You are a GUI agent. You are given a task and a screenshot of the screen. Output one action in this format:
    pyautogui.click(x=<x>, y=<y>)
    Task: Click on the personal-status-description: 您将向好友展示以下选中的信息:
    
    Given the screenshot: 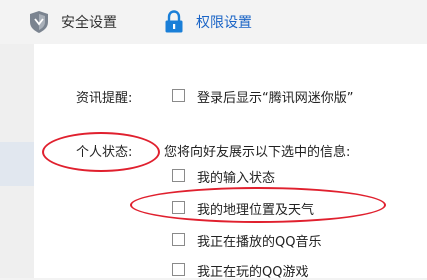 What is the action you would take?
    pyautogui.click(x=257, y=152)
    